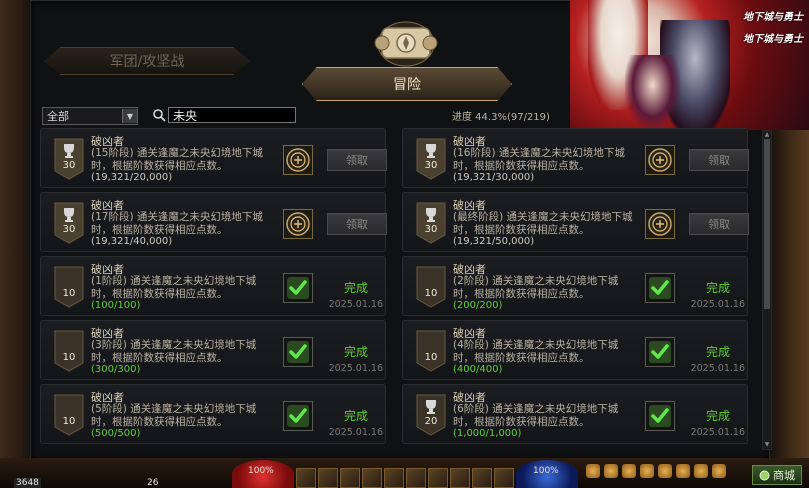 This screenshot has height=488, width=809. I want to click on achievement-description-text: (1阶段) 通关逢魔之未央幻境地下城时，根据阶数获得相应点数。, so click(174, 287).